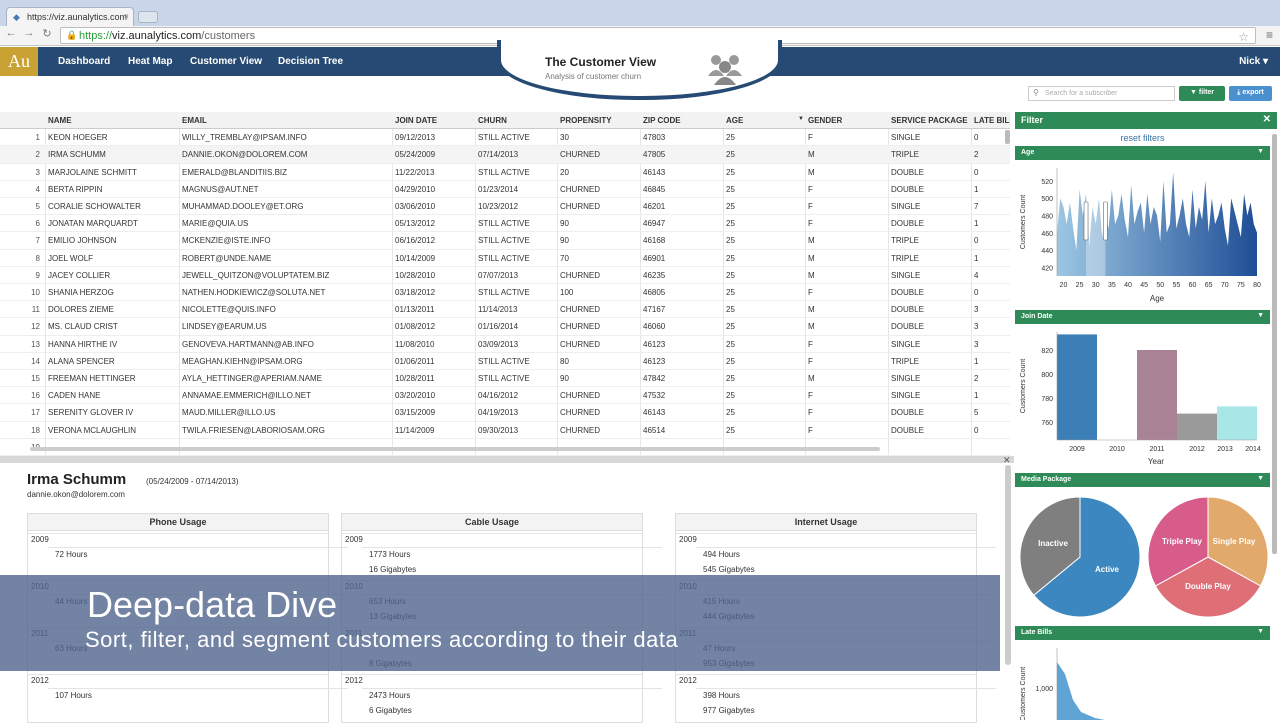 This screenshot has height=723, width=1280. Describe the element at coordinates (1260, 151) in the screenshot. I see `chevron-down-icon: ▼` at that location.